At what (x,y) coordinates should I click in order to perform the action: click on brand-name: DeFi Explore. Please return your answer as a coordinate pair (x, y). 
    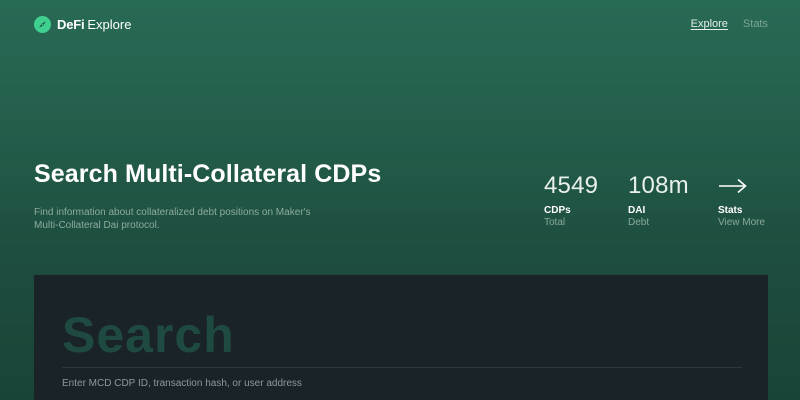
    Looking at the image, I should click on (94, 24).